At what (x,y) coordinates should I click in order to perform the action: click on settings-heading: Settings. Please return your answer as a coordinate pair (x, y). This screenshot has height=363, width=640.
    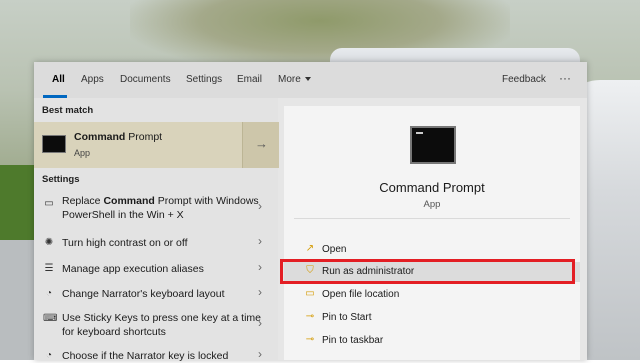
    Looking at the image, I should click on (61, 179).